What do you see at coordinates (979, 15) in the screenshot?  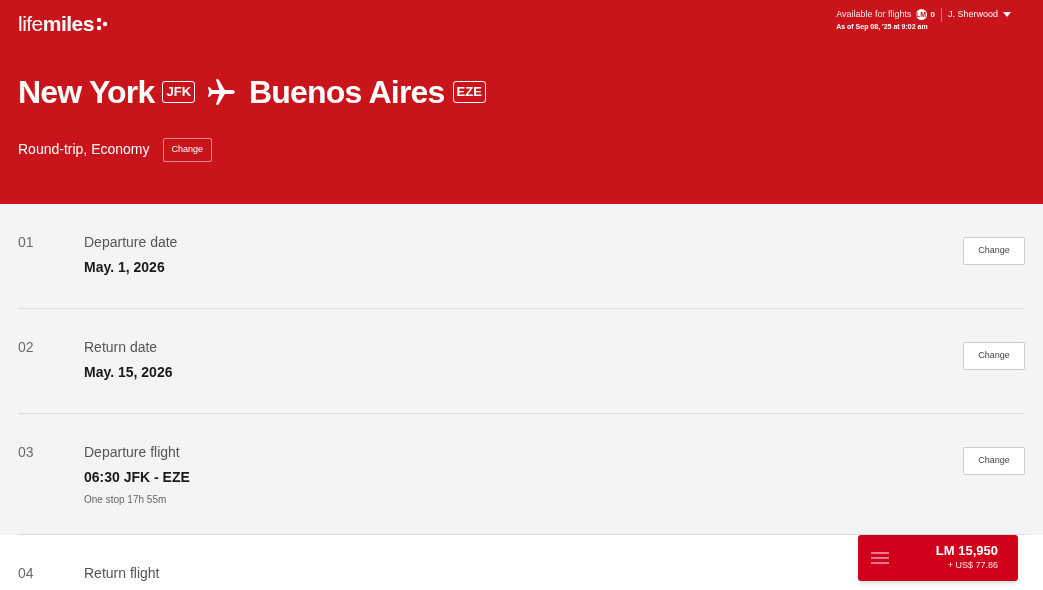 I see `user-menu: J. Sherwood` at bounding box center [979, 15].